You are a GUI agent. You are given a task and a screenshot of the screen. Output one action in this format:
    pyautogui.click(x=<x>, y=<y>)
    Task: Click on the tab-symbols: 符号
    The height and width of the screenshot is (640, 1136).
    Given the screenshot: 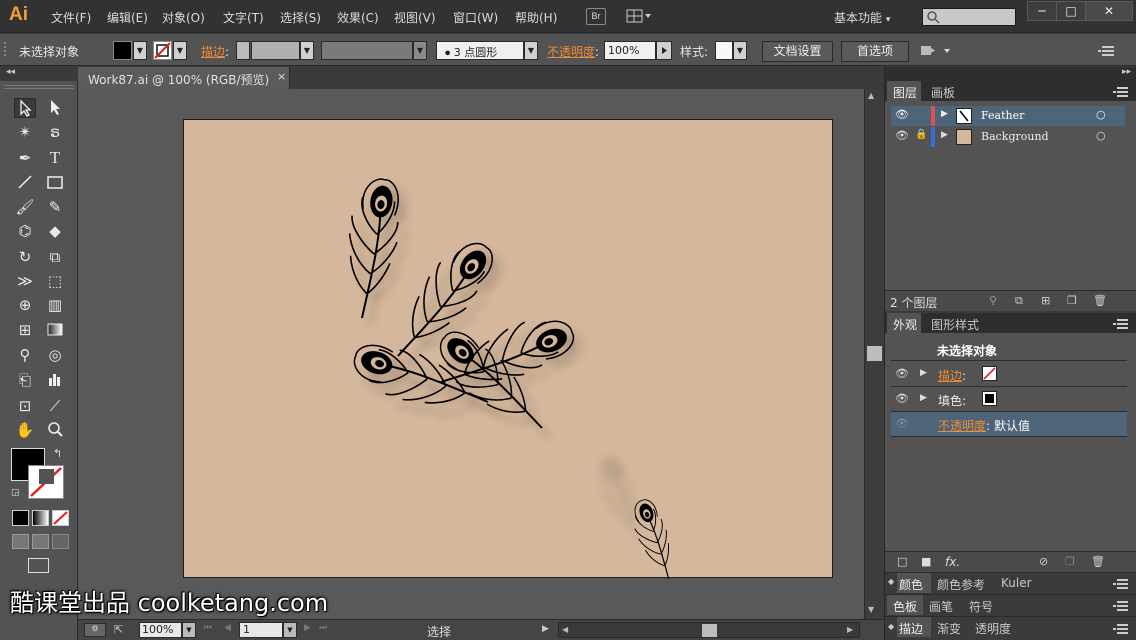 What is the action you would take?
    pyautogui.click(x=980, y=605)
    